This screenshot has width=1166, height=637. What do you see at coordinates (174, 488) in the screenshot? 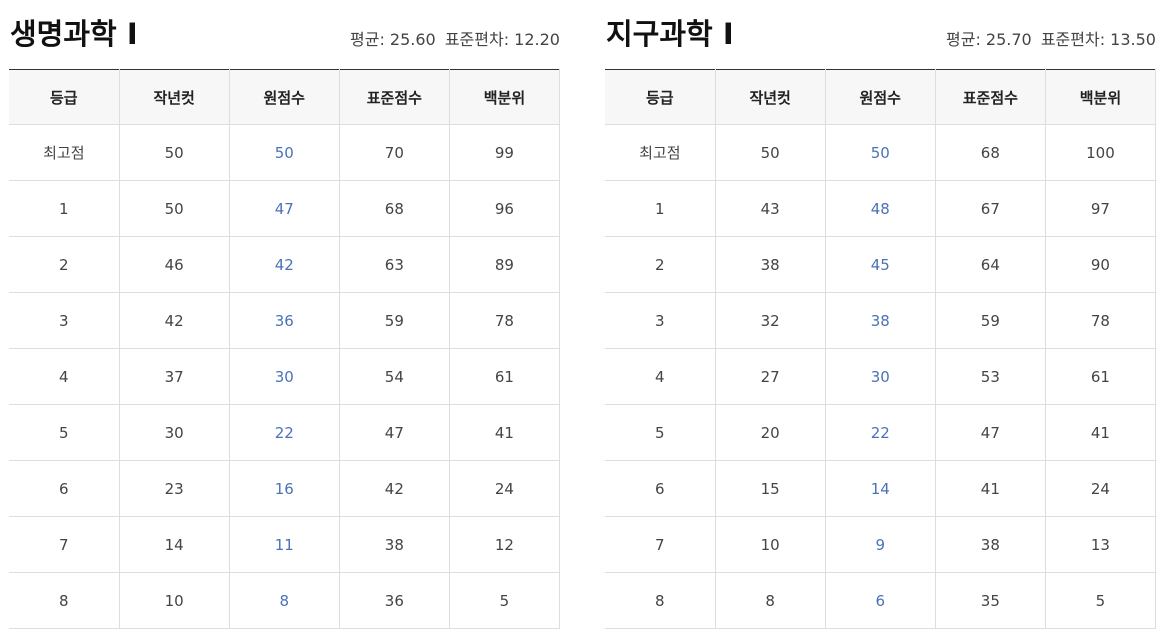
I see `cell-last-year-cut: 23` at bounding box center [174, 488].